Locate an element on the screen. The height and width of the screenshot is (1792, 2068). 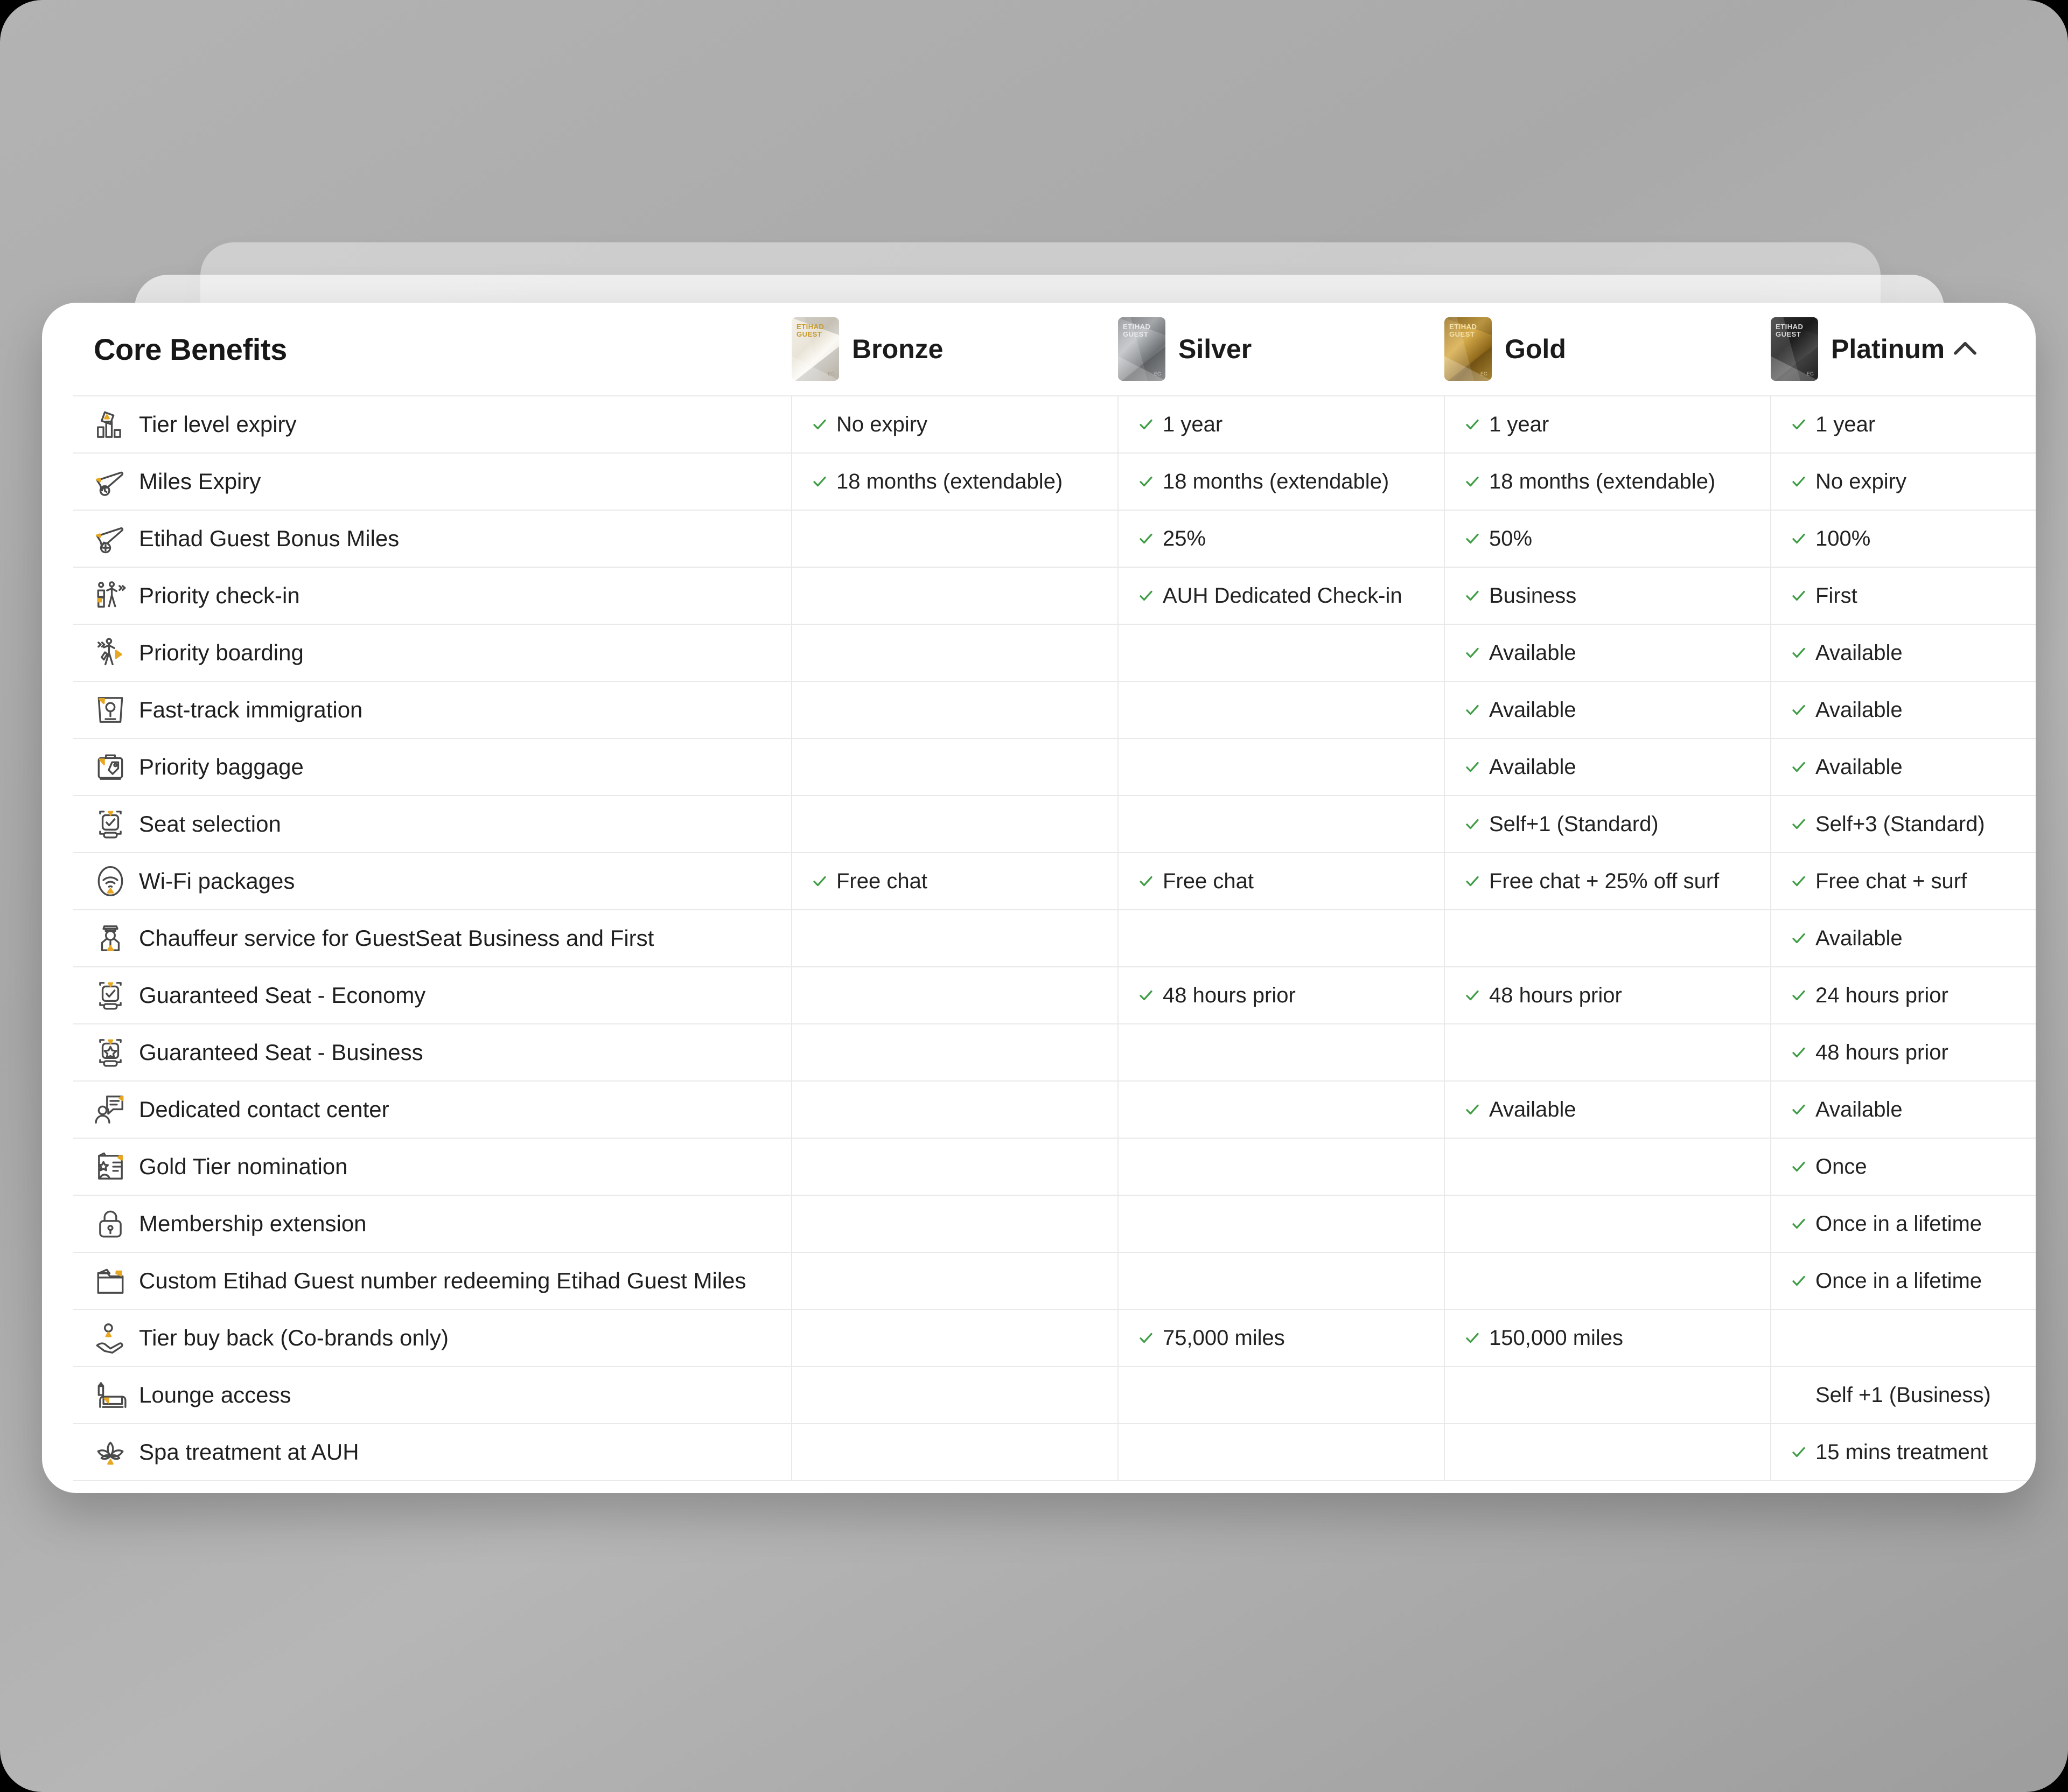
benefit-value: 25% is located at coordinates (1184, 538).